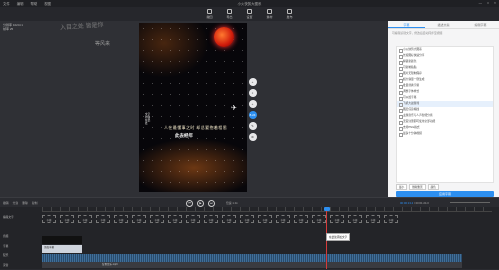 This screenshot has height=270, width=499. Describe the element at coordinates (480, 3) in the screenshot. I see `minimize-icon: —` at that location.